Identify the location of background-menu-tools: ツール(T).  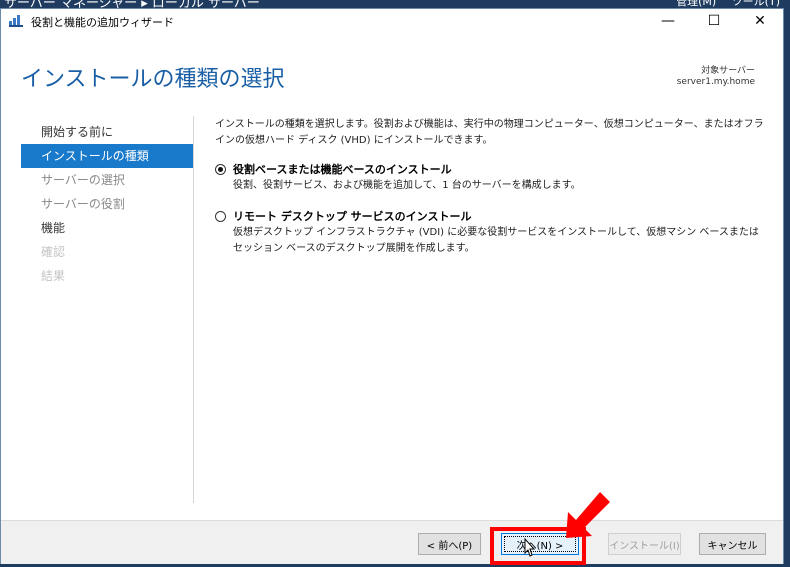
(756, 4).